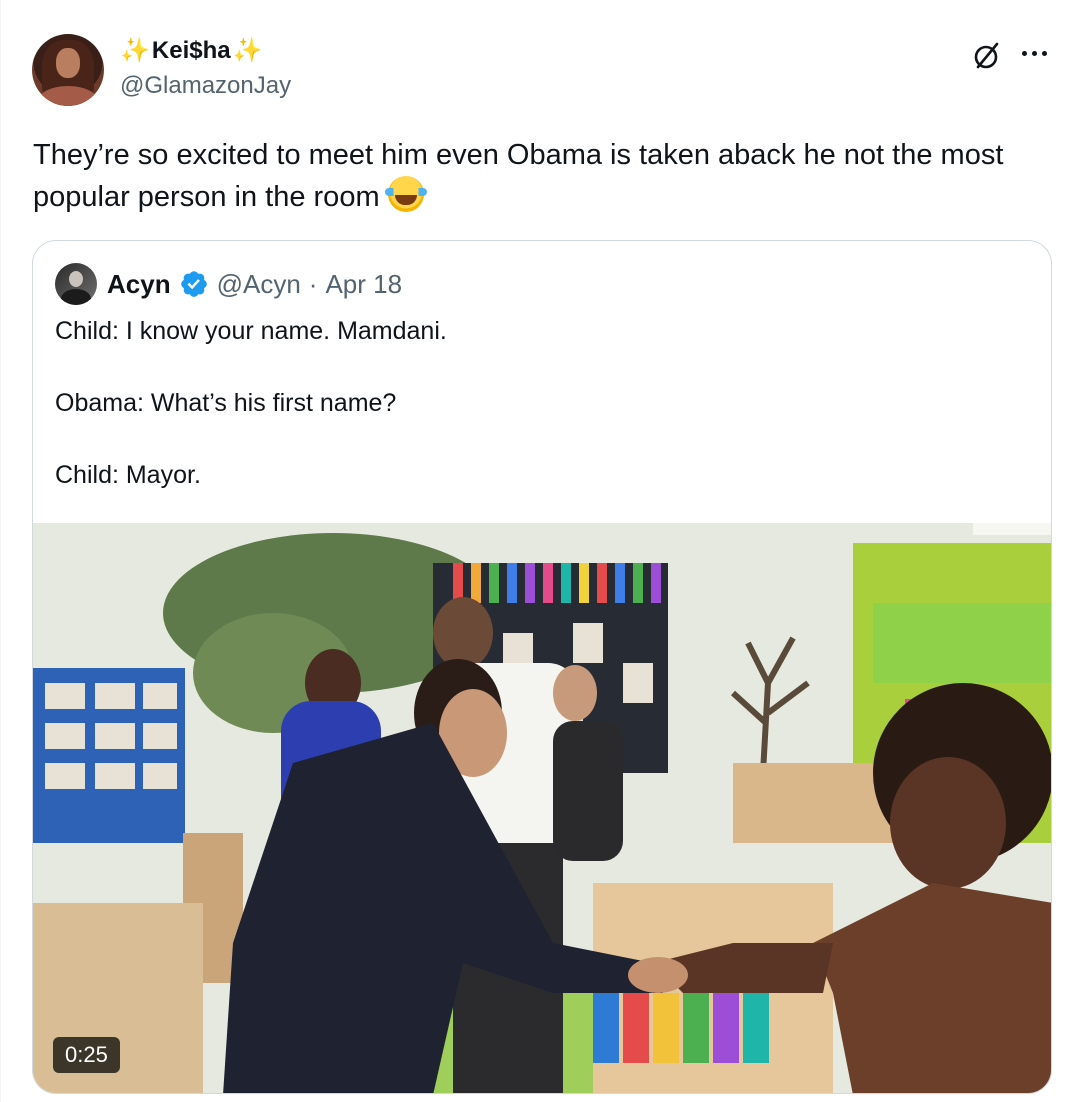 The width and height of the screenshot is (1072, 1102). I want to click on author-name-row: ✨ Kei$ha ✨, so click(191, 51).